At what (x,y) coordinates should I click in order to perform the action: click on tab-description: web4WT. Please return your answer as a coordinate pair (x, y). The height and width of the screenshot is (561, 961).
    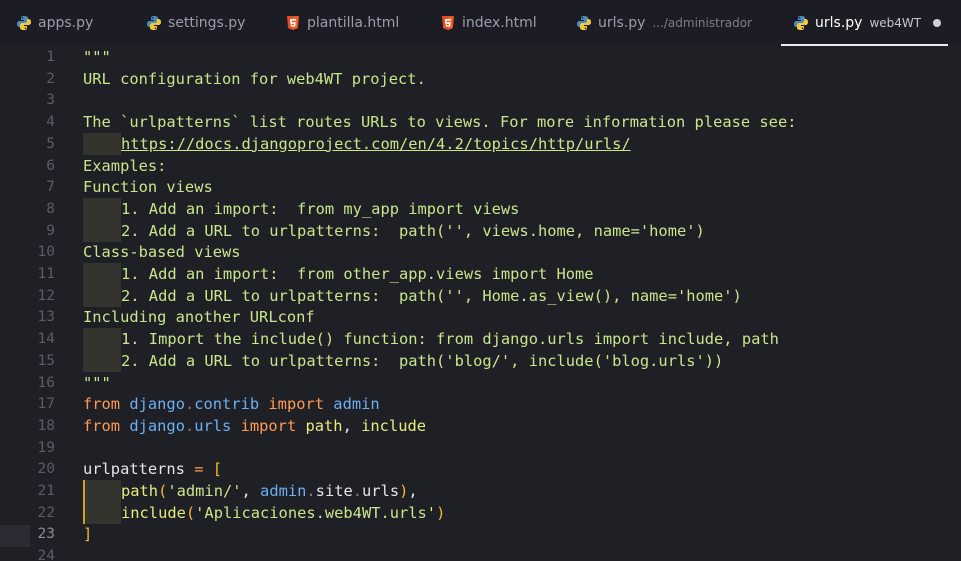
    Looking at the image, I should click on (895, 23).